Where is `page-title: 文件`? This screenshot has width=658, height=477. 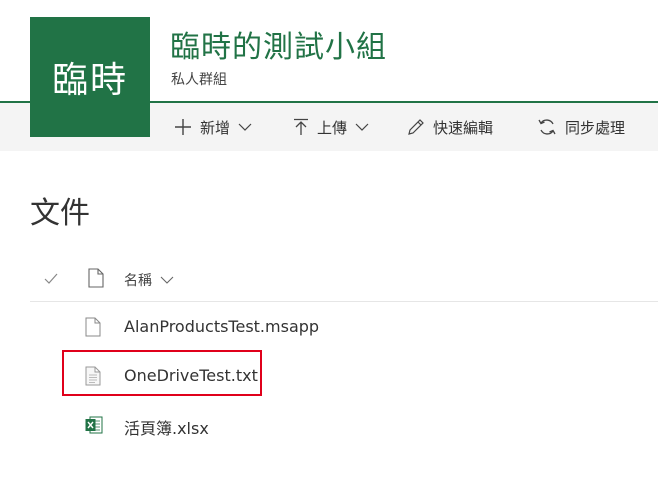 page-title: 文件 is located at coordinates (60, 213).